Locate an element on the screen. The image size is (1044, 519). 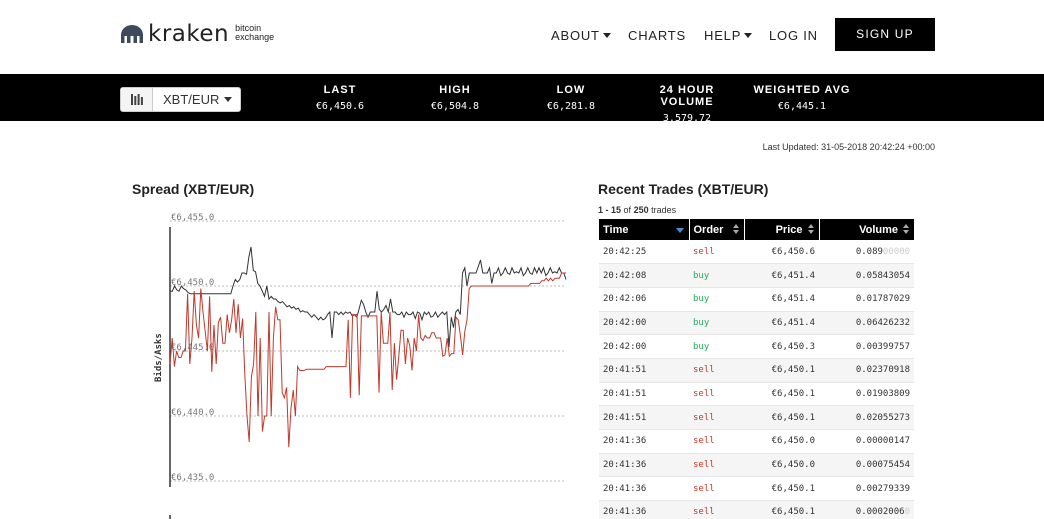
table-row: 20:42:00 buy €6,451.4 0.06426232 is located at coordinates (756, 323).